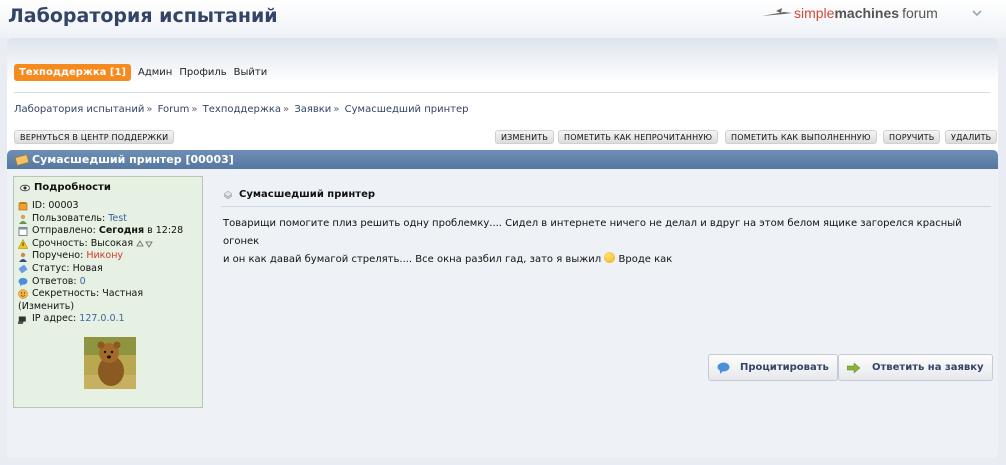 The width and height of the screenshot is (1006, 465). What do you see at coordinates (202, 72) in the screenshot?
I see `menu-item-profile: Профиль` at bounding box center [202, 72].